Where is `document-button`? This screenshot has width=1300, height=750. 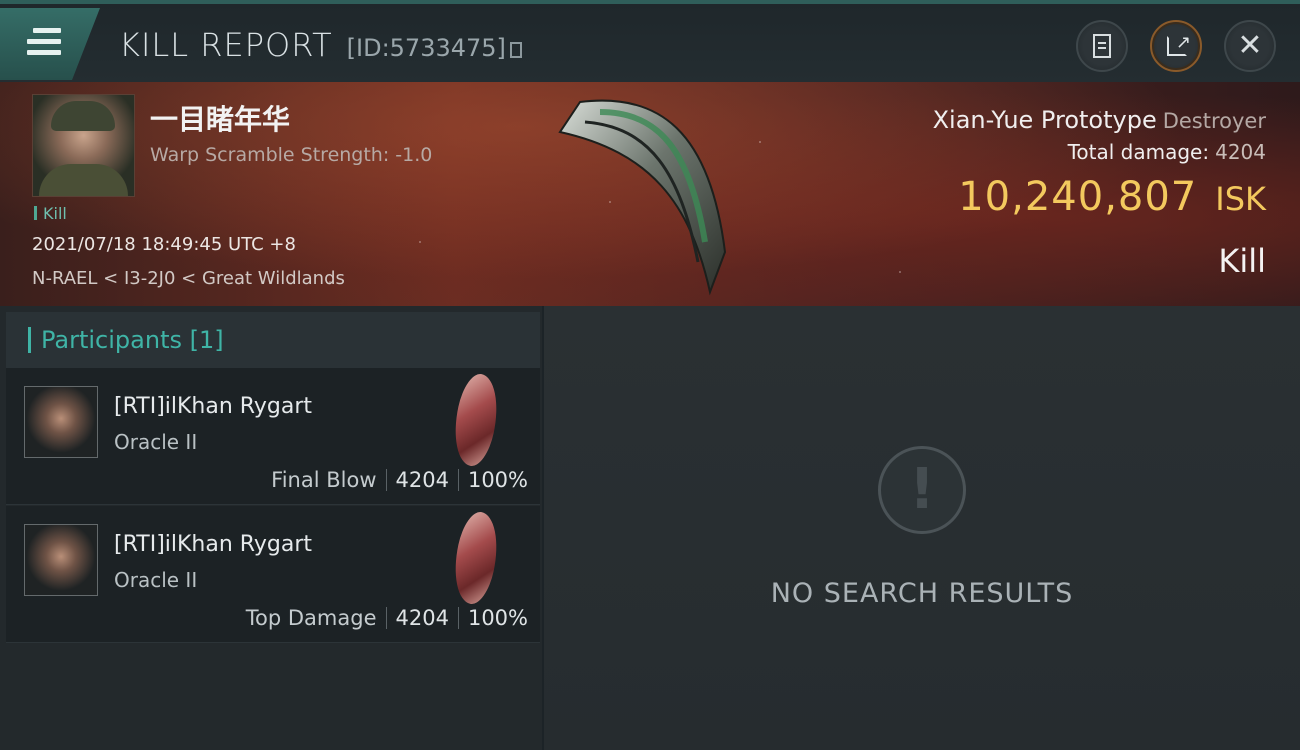
document-button is located at coordinates (1102, 46).